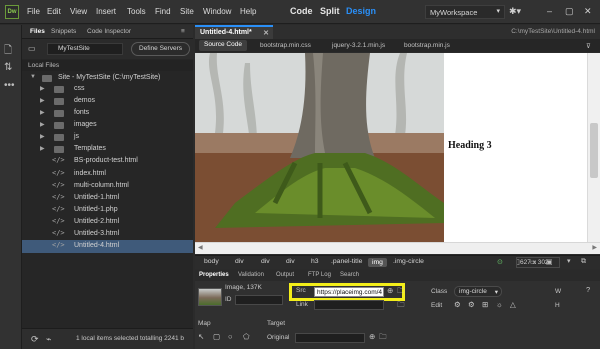 The height and width of the screenshot is (349, 600). I want to click on live-view-icon: ⧉, so click(583, 262).